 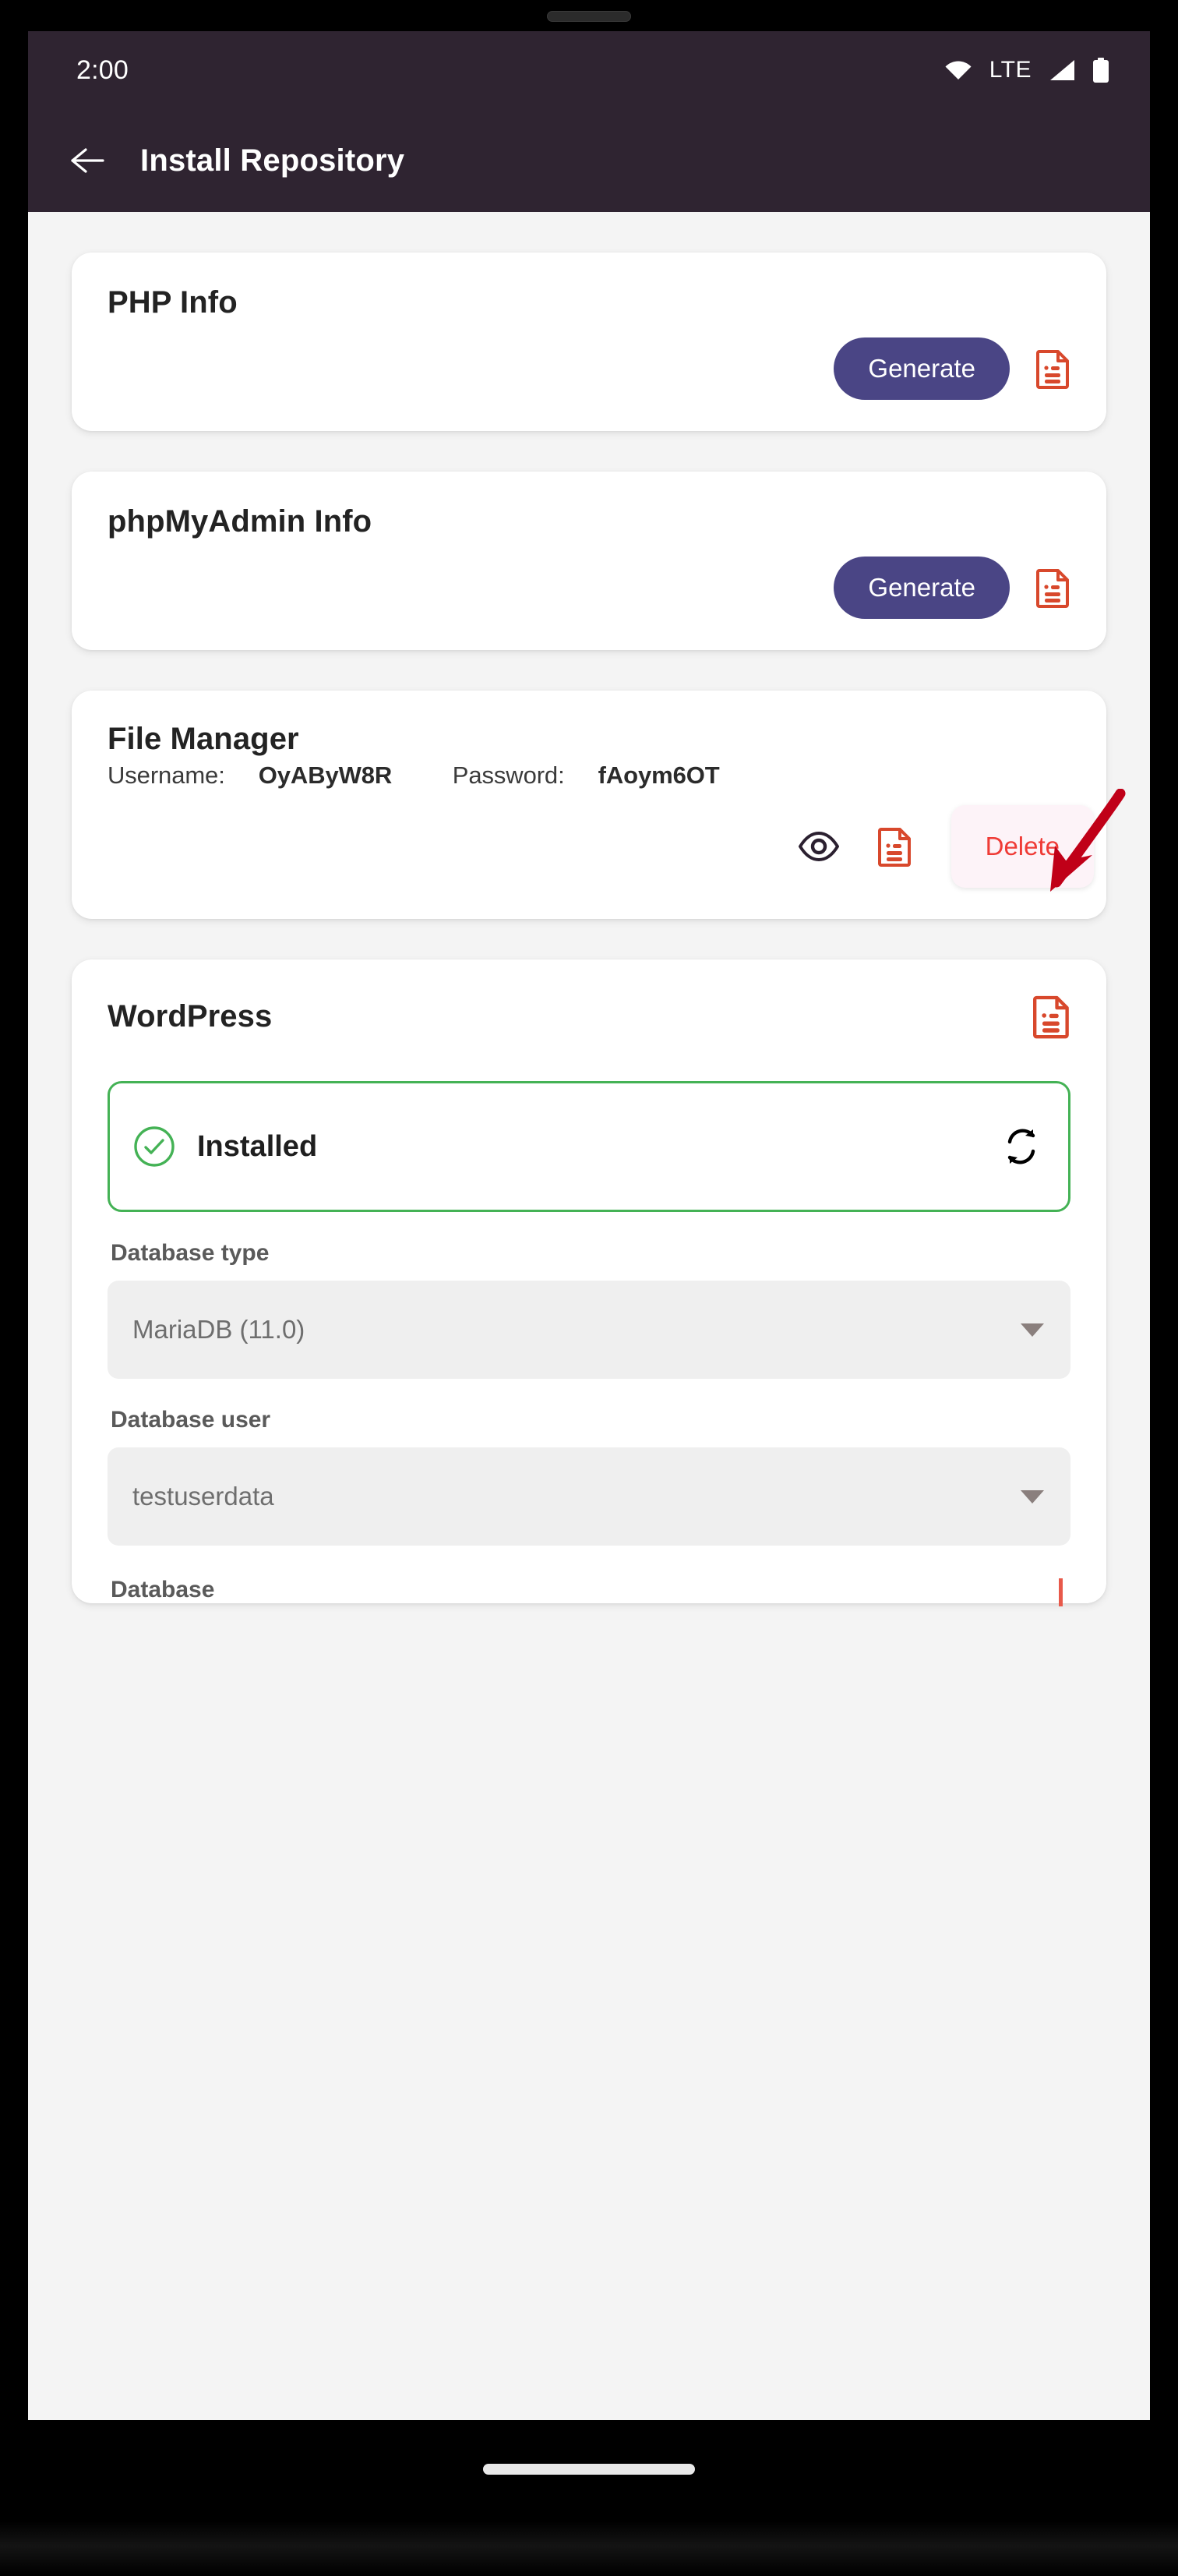 What do you see at coordinates (589, 1330) in the screenshot?
I see `database-type-select: MariaDB (11.0)` at bounding box center [589, 1330].